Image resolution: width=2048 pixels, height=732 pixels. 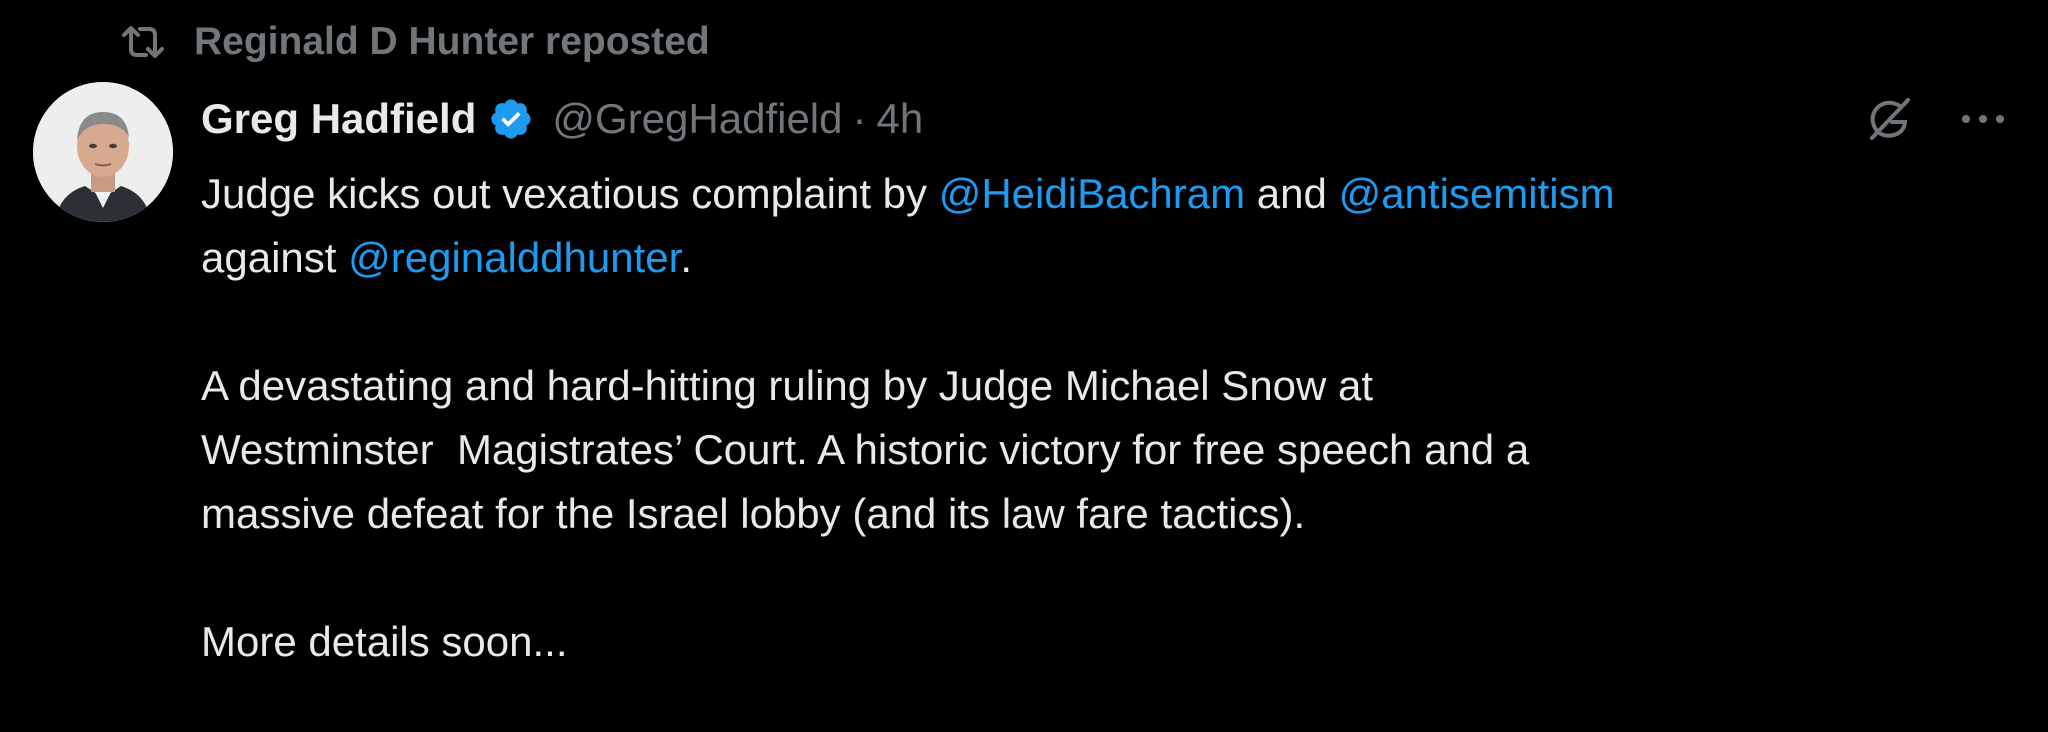 I want to click on tweet-text-segment: and, so click(x=1292, y=193).